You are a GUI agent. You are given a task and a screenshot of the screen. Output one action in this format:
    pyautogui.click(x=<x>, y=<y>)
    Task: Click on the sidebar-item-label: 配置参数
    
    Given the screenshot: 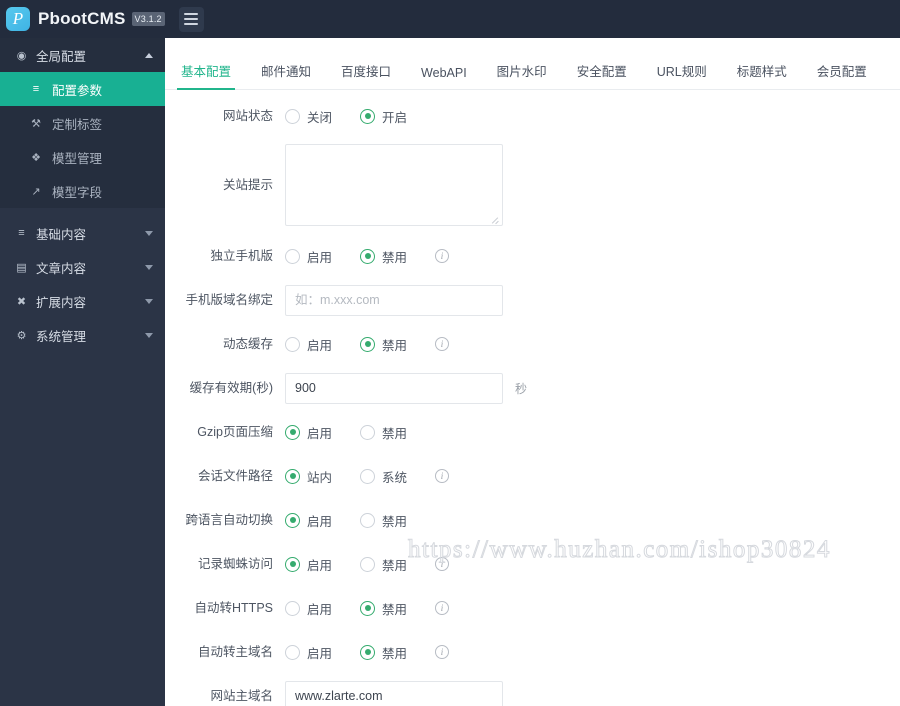 What is the action you would take?
    pyautogui.click(x=77, y=90)
    